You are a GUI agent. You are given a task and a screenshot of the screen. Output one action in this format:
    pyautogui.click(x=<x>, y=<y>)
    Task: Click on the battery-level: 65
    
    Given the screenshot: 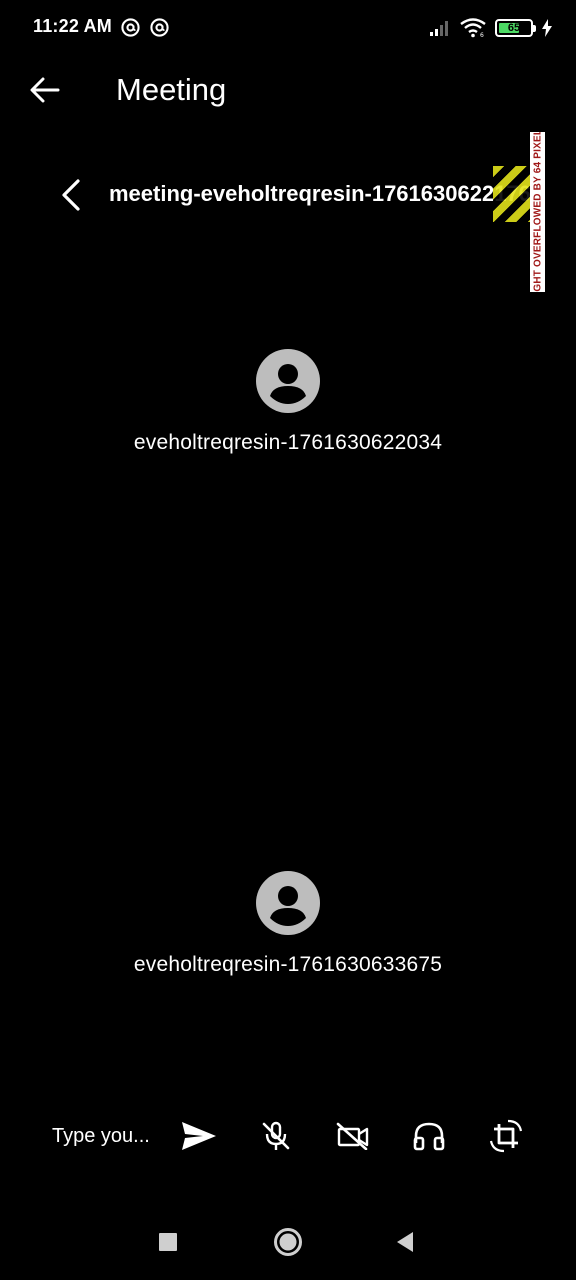 What is the action you would take?
    pyautogui.click(x=514, y=28)
    